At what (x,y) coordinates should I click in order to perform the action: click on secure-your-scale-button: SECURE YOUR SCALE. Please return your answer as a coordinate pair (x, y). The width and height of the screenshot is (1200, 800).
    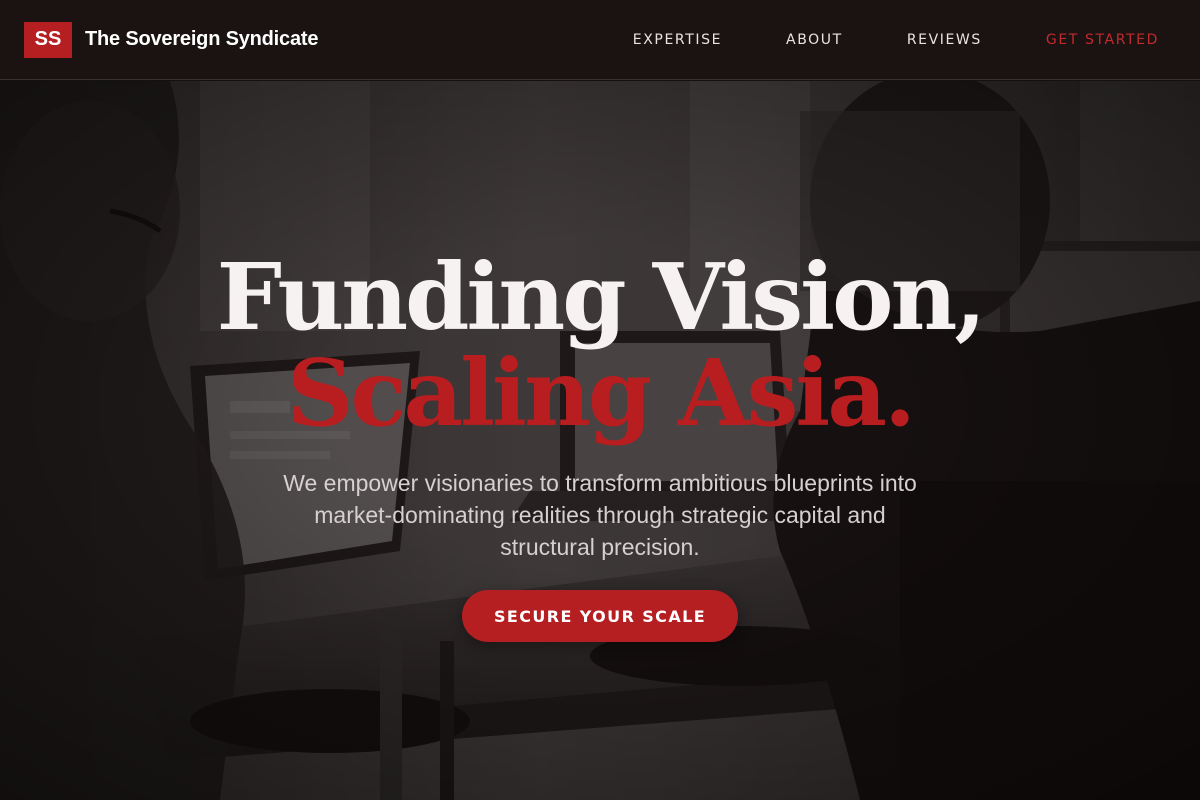
    Looking at the image, I should click on (600, 616).